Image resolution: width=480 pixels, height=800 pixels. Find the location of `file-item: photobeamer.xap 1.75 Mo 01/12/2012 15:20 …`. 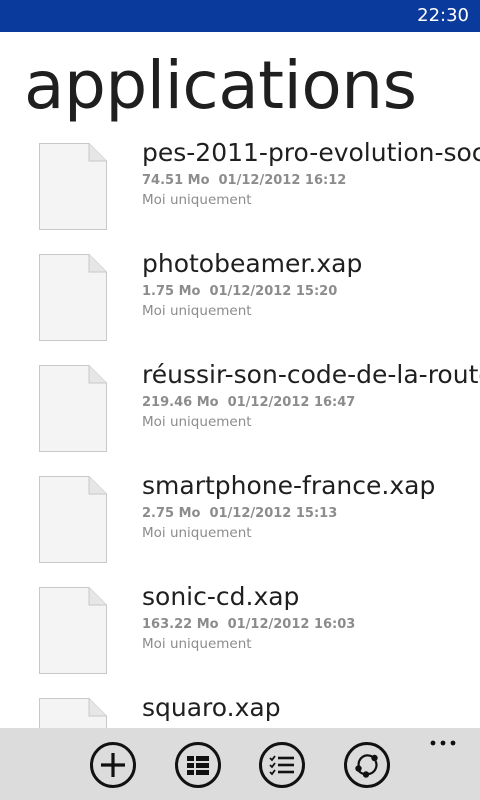

file-item: photobeamer.xap 1.75 Mo 01/12/2012 15:20 … is located at coordinates (240, 305).